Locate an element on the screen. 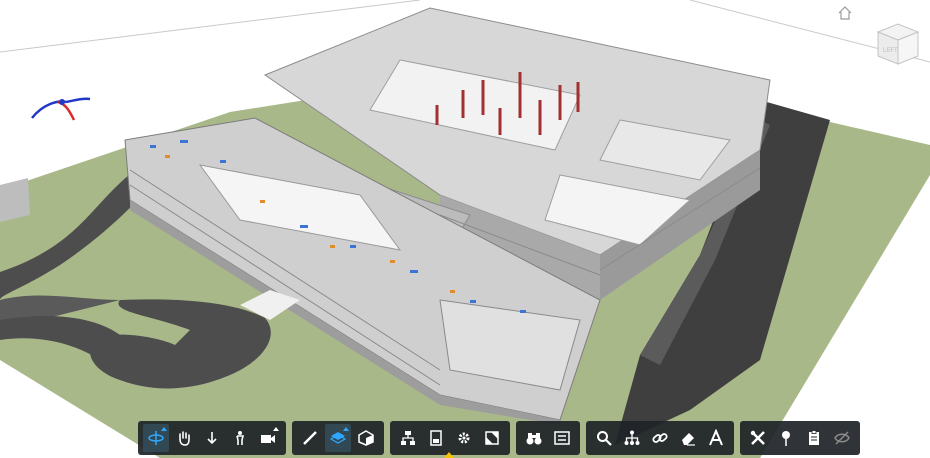 The width and height of the screenshot is (930, 458). active-tool-indicator is located at coordinates (449, 455).